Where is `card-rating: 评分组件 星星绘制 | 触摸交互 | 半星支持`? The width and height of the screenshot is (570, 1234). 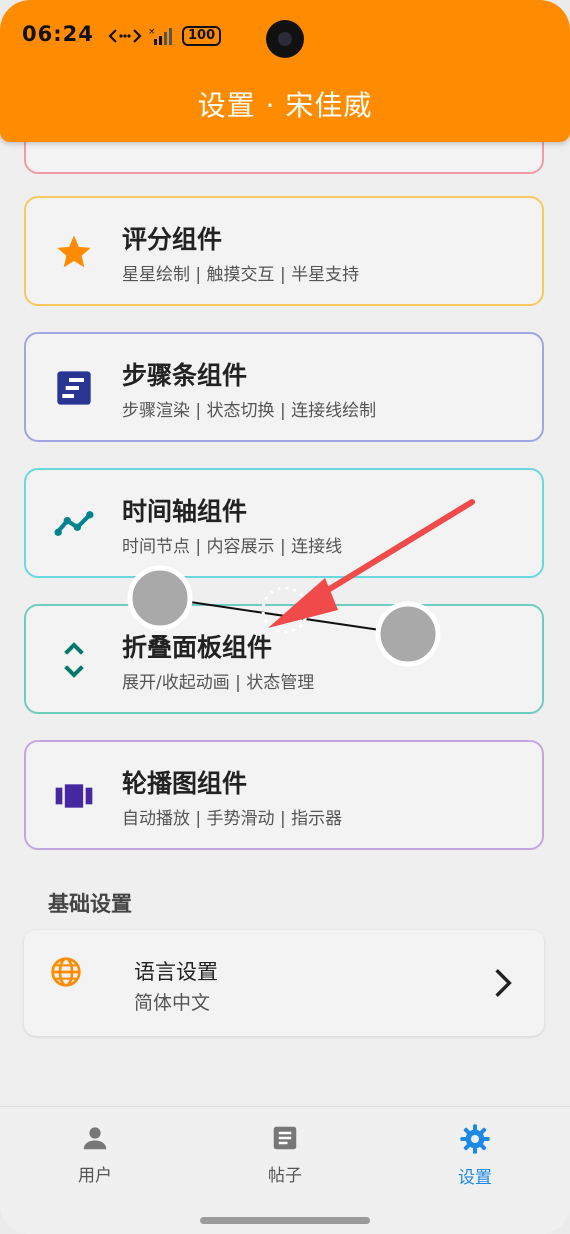 card-rating: 评分组件 星星绘制 | 触摸交互 | 半星支持 is located at coordinates (284, 251).